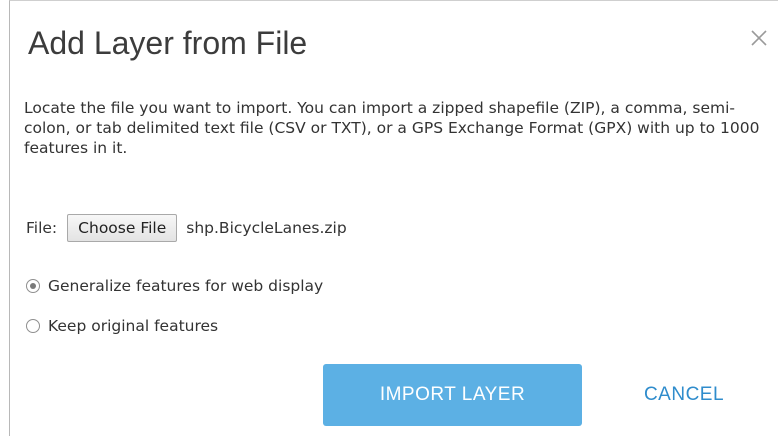  What do you see at coordinates (186, 286) in the screenshot?
I see `option-label: Generalize features for web display` at bounding box center [186, 286].